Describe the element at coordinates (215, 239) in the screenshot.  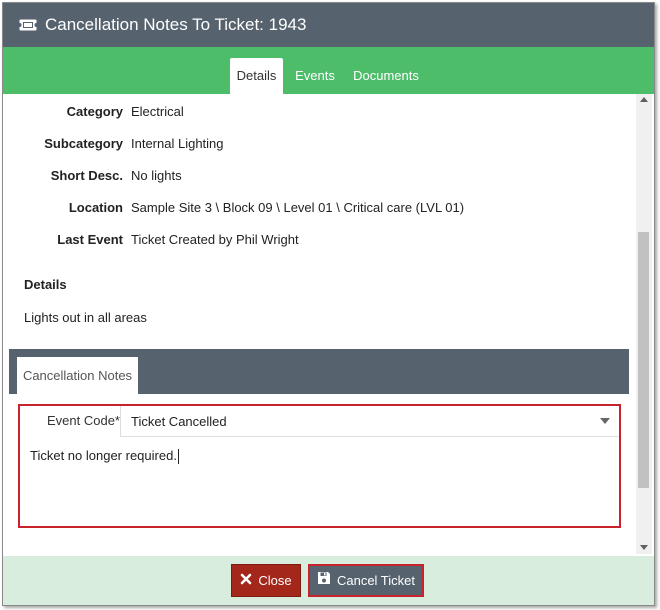
I see `field-value: Ticket Created by Phil Wright` at that location.